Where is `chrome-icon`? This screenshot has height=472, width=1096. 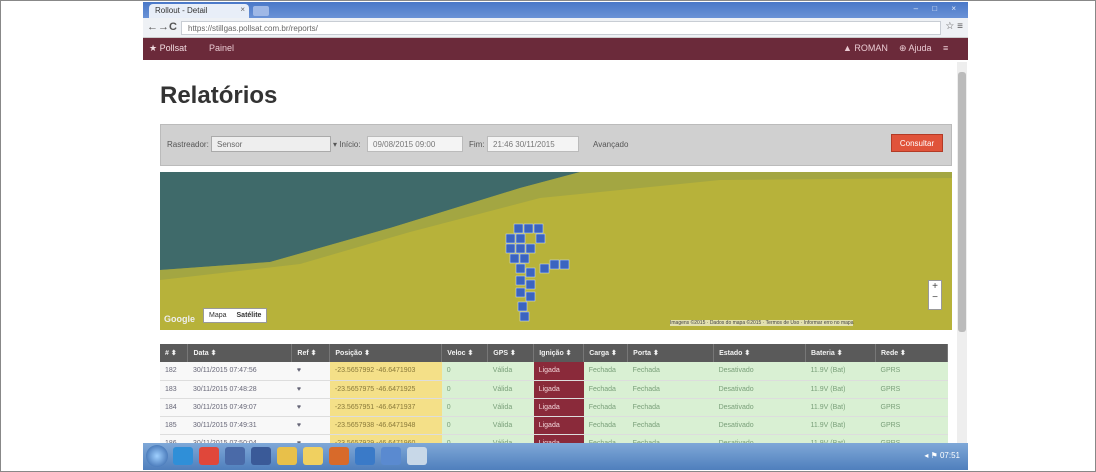 chrome-icon is located at coordinates (209, 456).